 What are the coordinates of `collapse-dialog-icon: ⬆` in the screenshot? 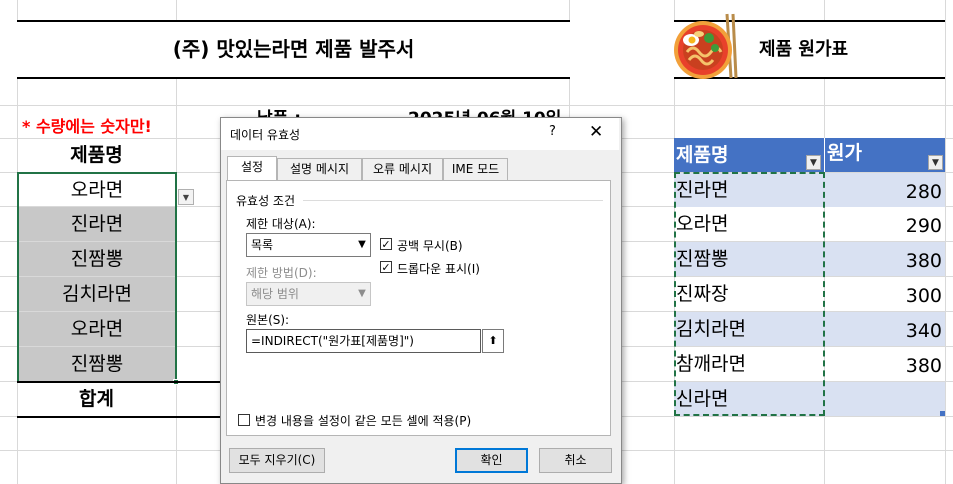 It's located at (493, 341).